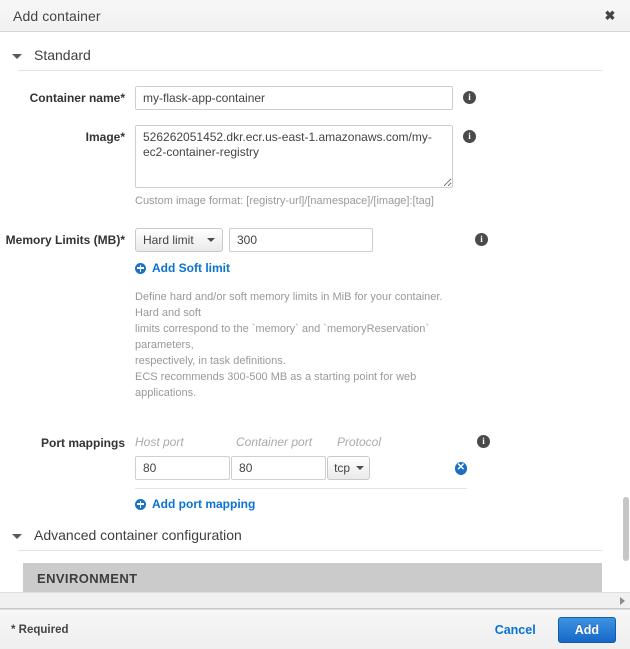 The height and width of the screenshot is (649, 630). I want to click on add-port-mapping-link: Add port mapping, so click(301, 504).